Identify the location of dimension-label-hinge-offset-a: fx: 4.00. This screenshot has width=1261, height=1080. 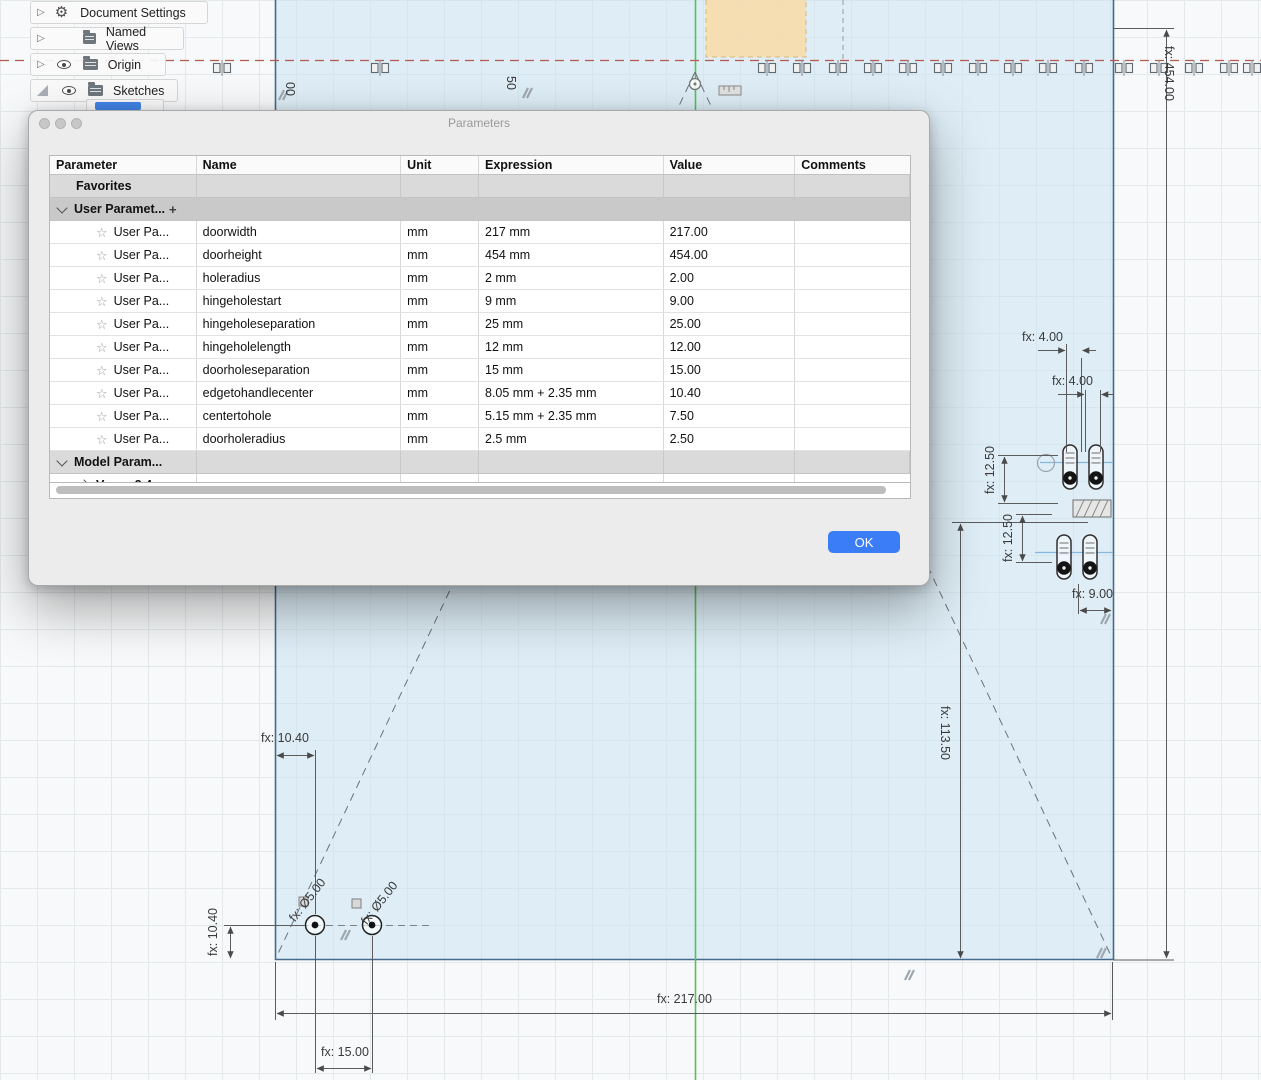
(1042, 337).